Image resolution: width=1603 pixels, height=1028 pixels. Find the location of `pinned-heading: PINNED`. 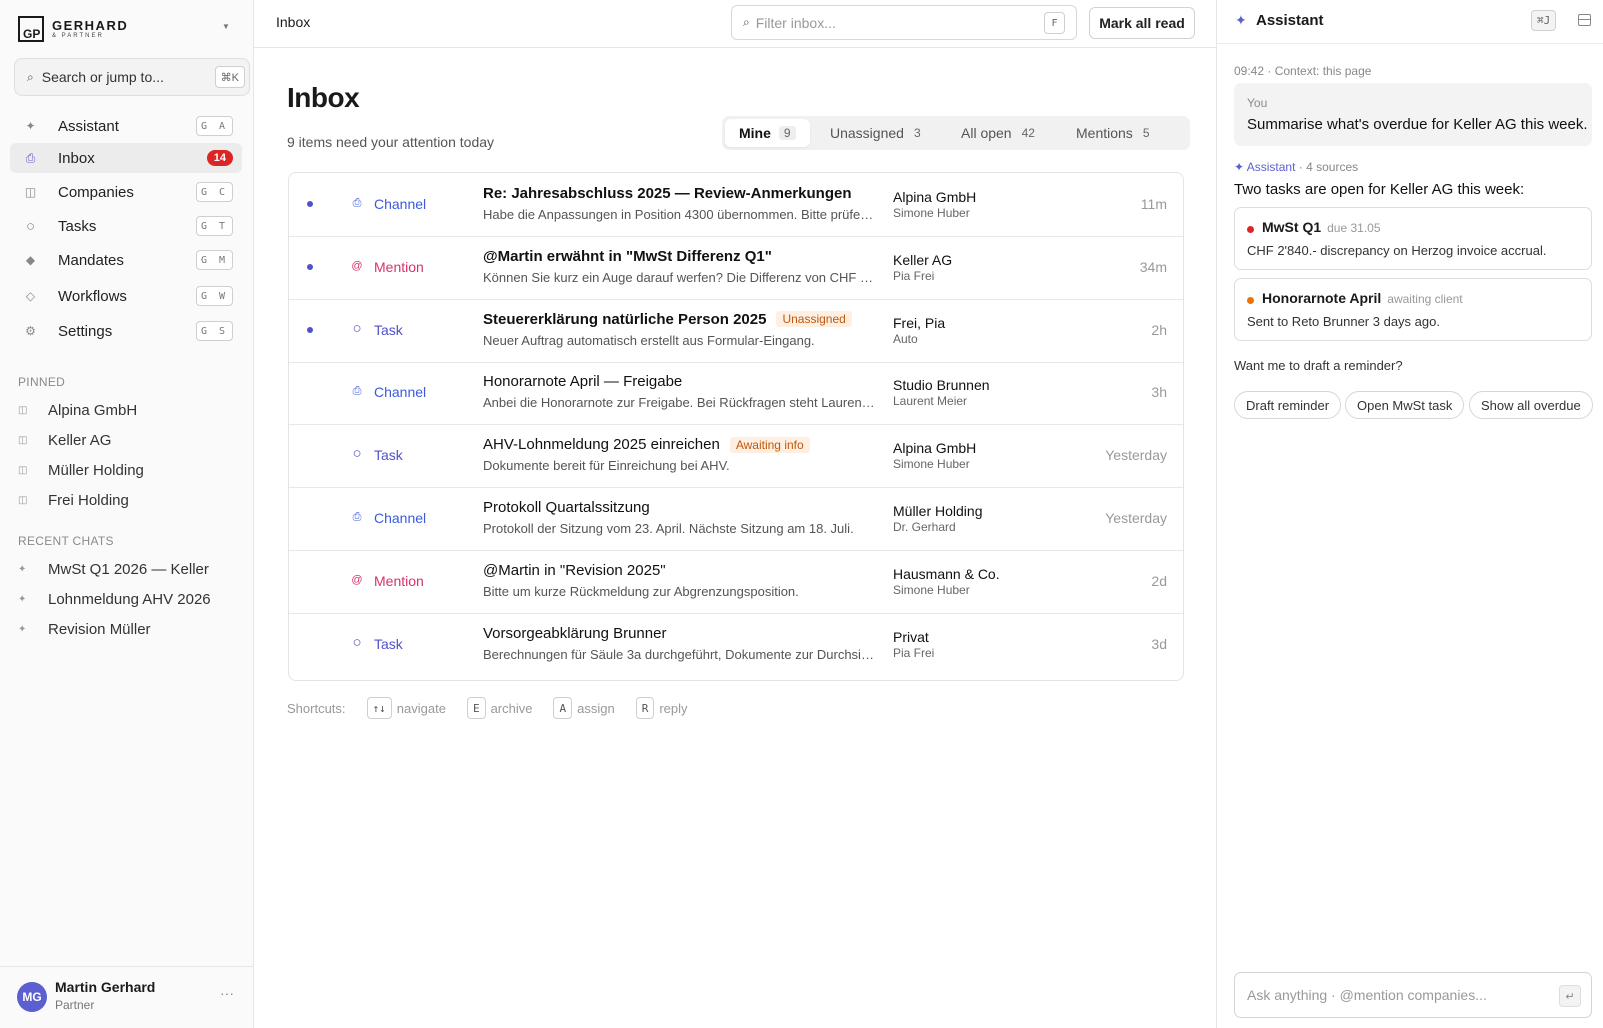

pinned-heading: PINNED is located at coordinates (42, 382).